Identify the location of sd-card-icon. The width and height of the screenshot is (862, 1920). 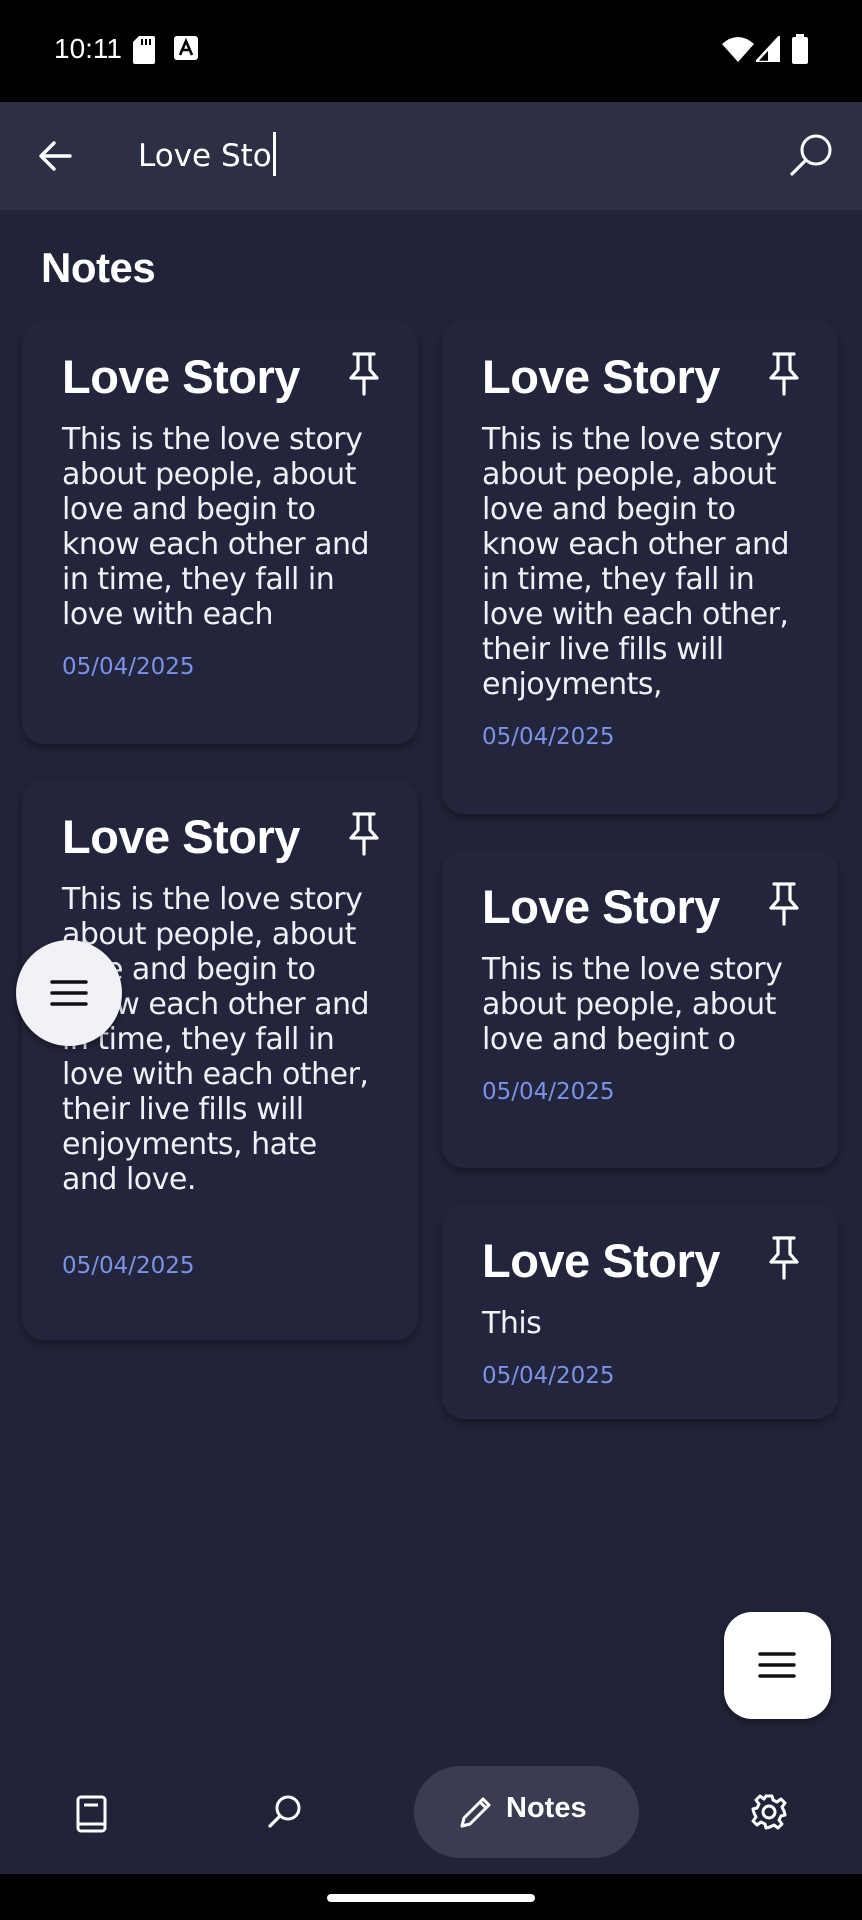
(144, 50).